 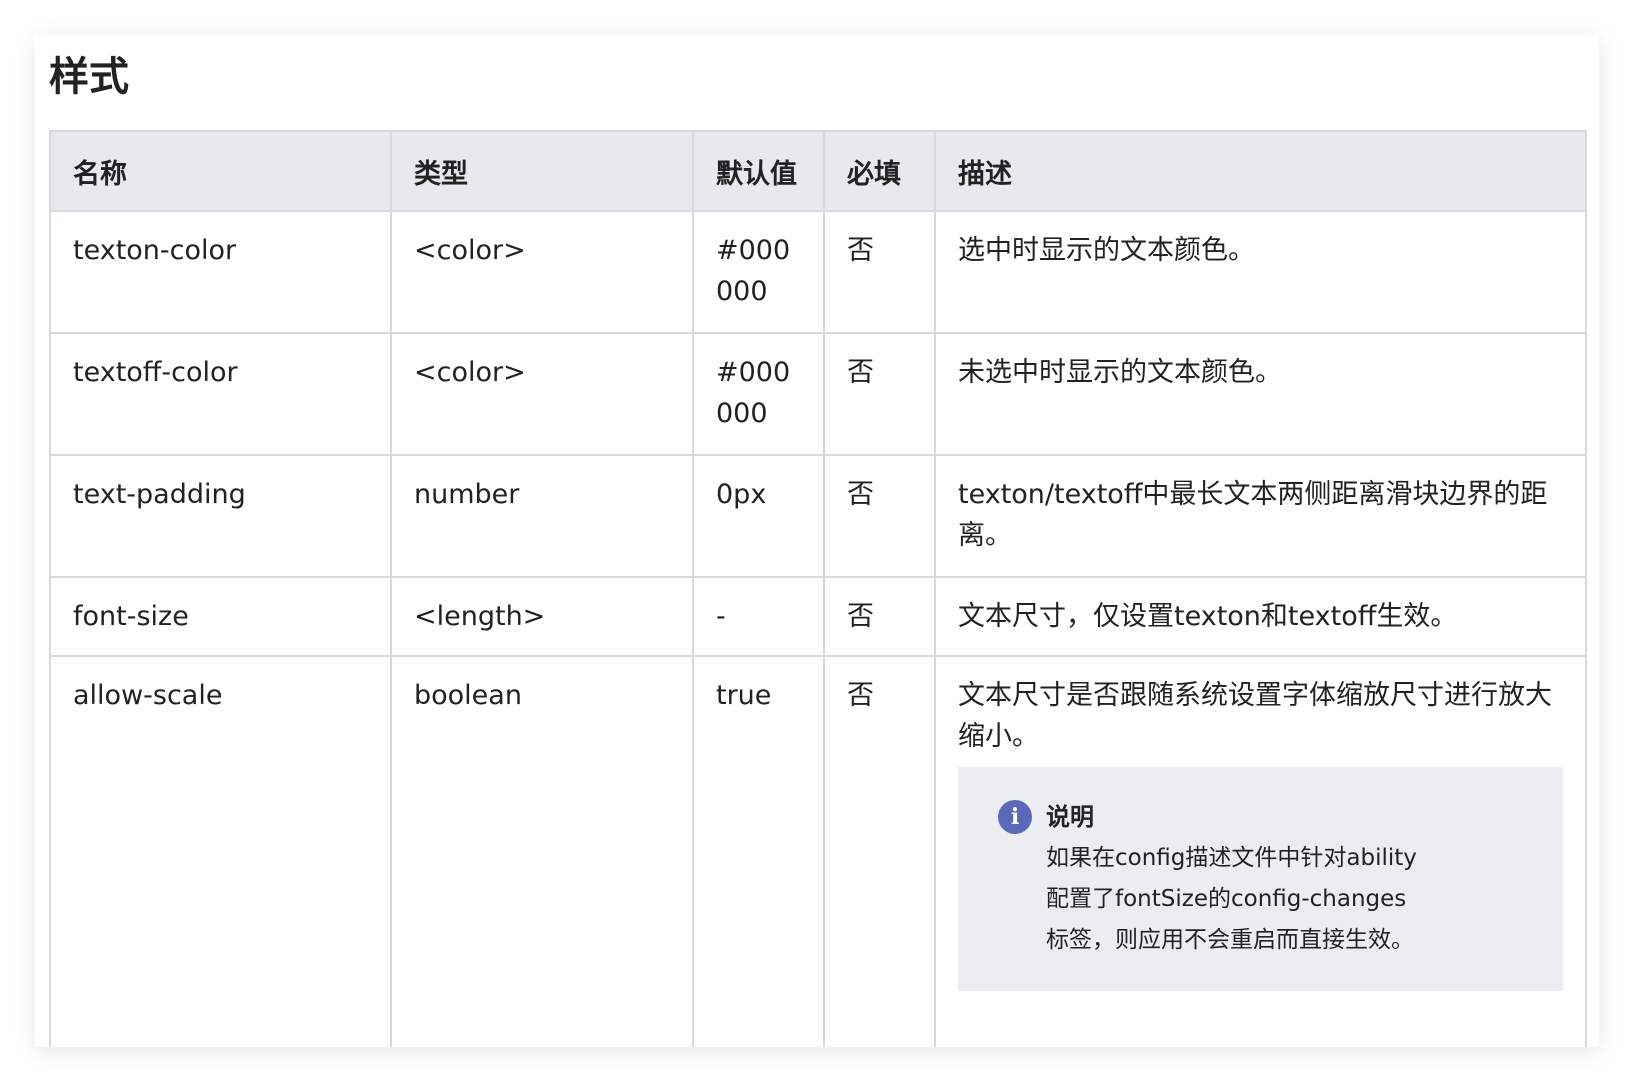 What do you see at coordinates (542, 851) in the screenshot?
I see `cell-type: boolean` at bounding box center [542, 851].